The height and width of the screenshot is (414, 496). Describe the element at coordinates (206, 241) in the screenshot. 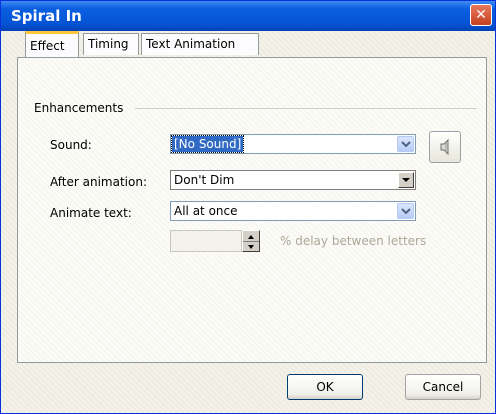

I see `delay-spinner-input` at that location.